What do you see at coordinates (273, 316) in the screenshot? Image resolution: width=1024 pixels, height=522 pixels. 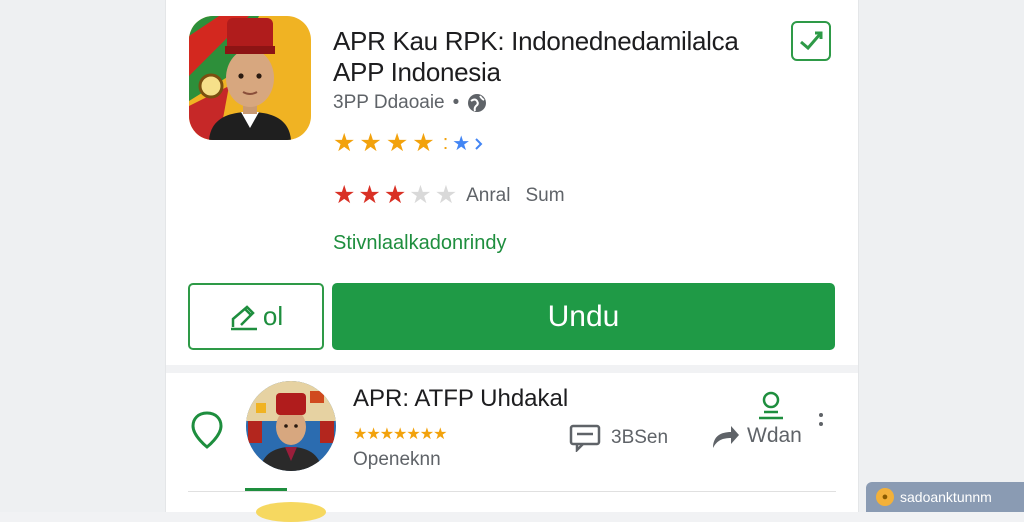 I see `edit-button-label: ol` at bounding box center [273, 316].